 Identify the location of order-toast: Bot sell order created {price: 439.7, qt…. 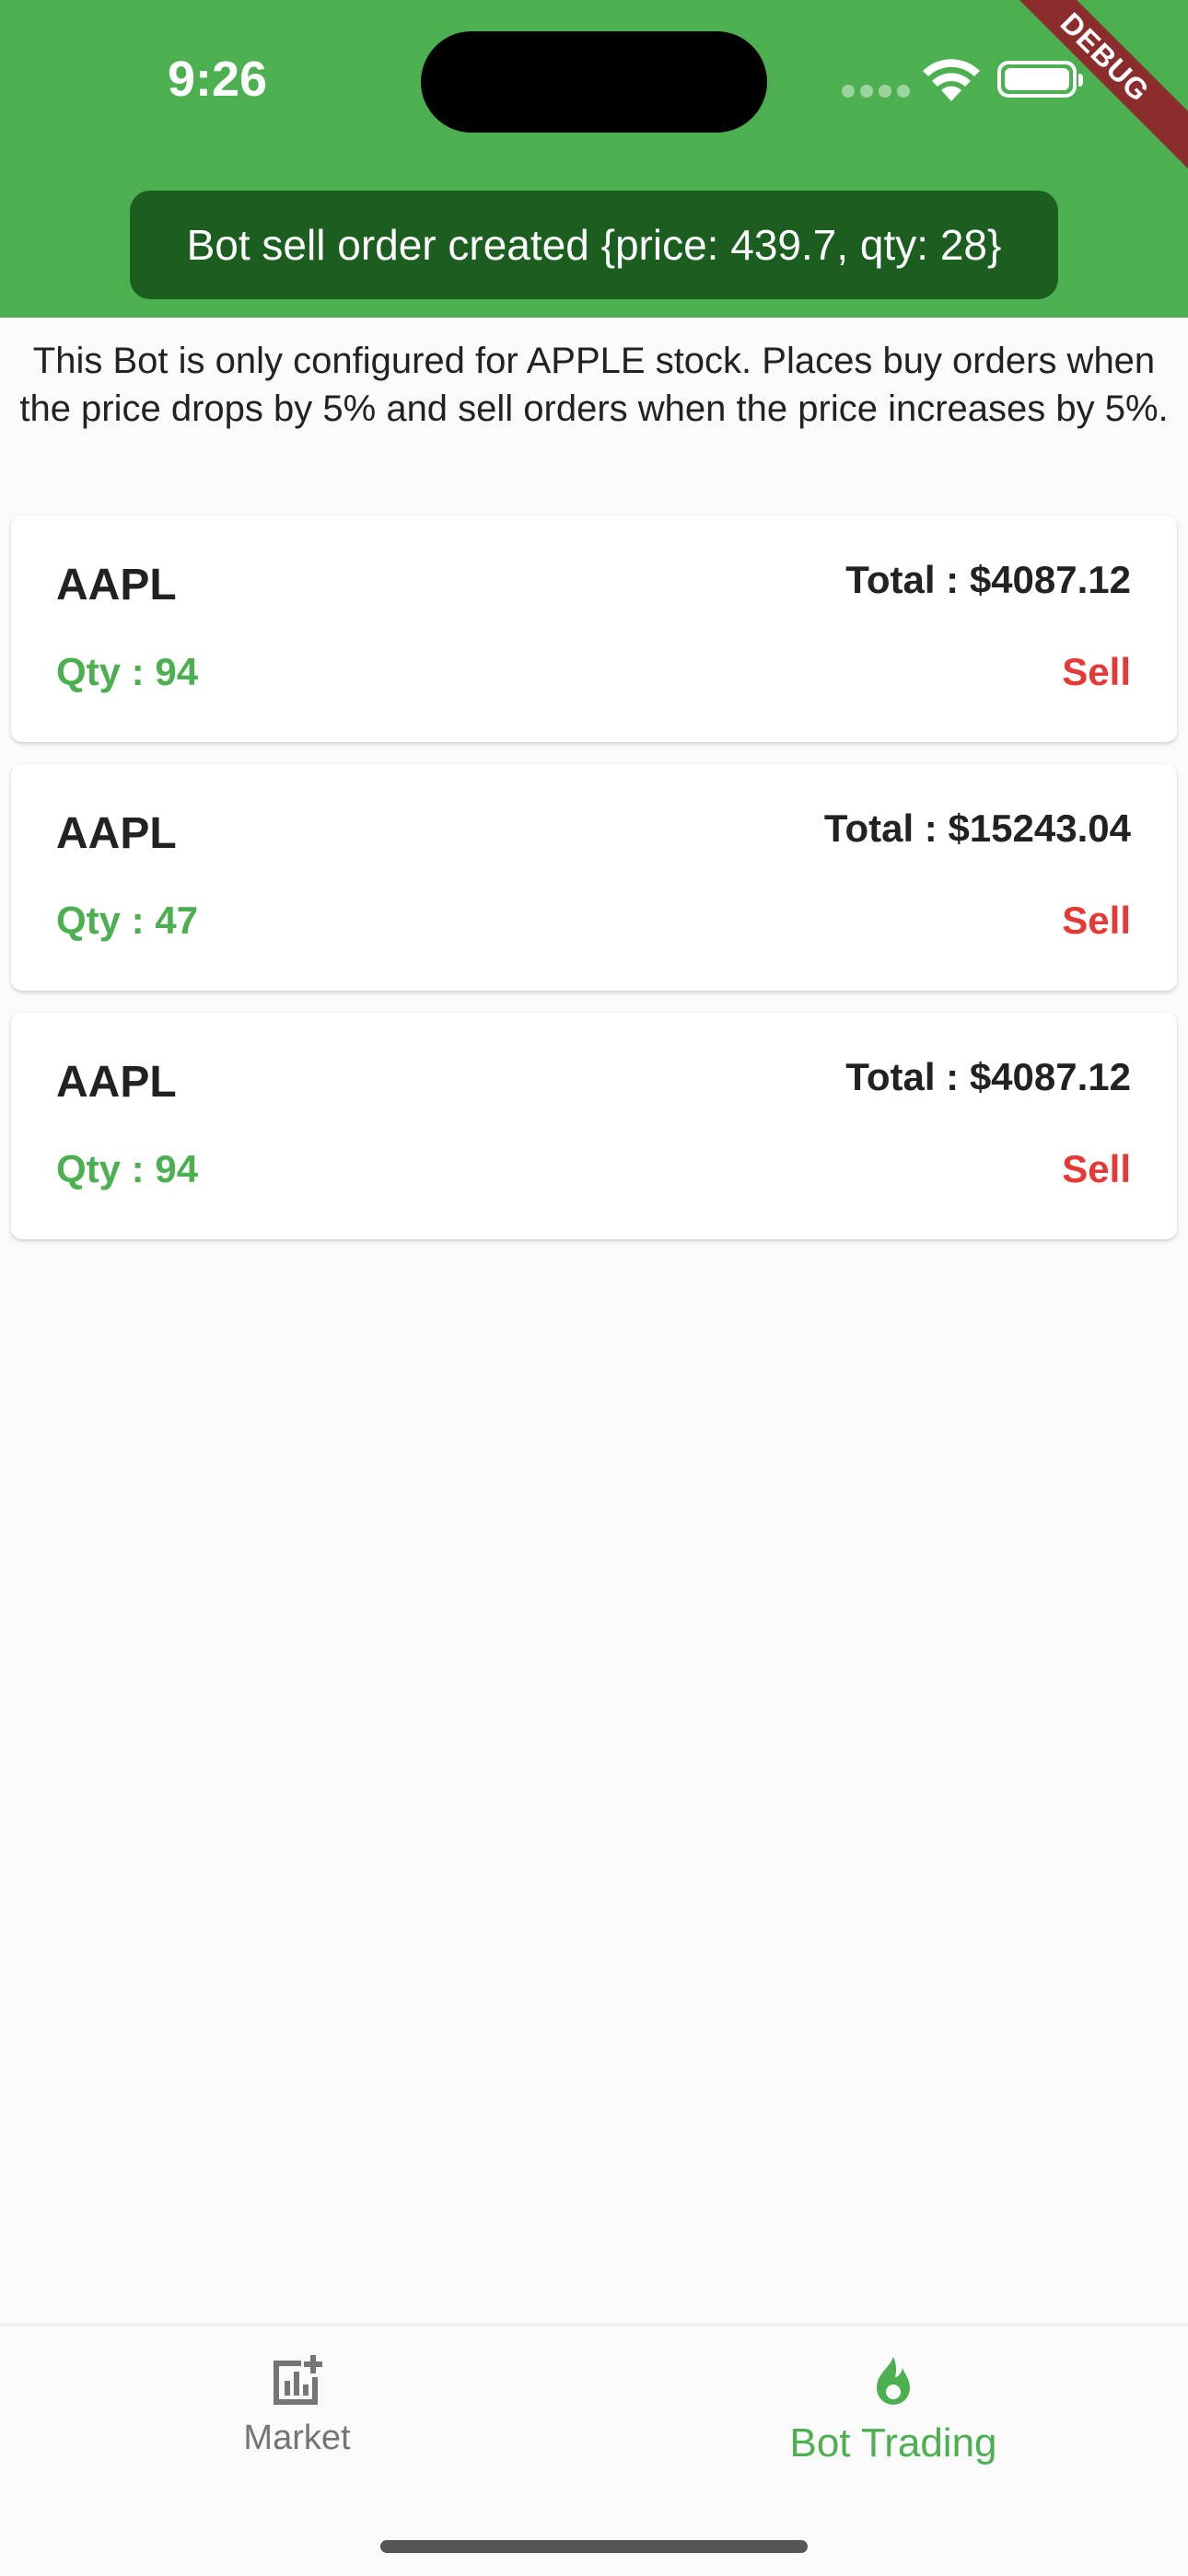
(594, 245).